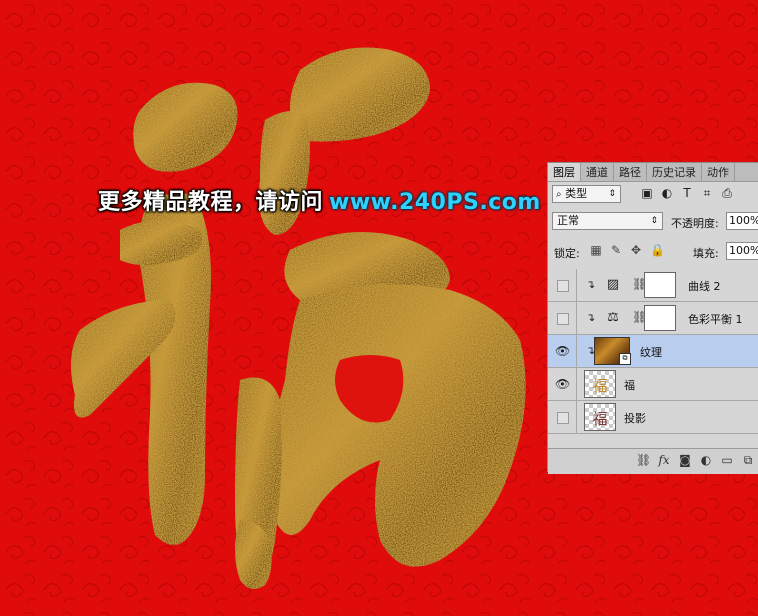 The width and height of the screenshot is (758, 616). I want to click on lock-label: 锁定:, so click(567, 253).